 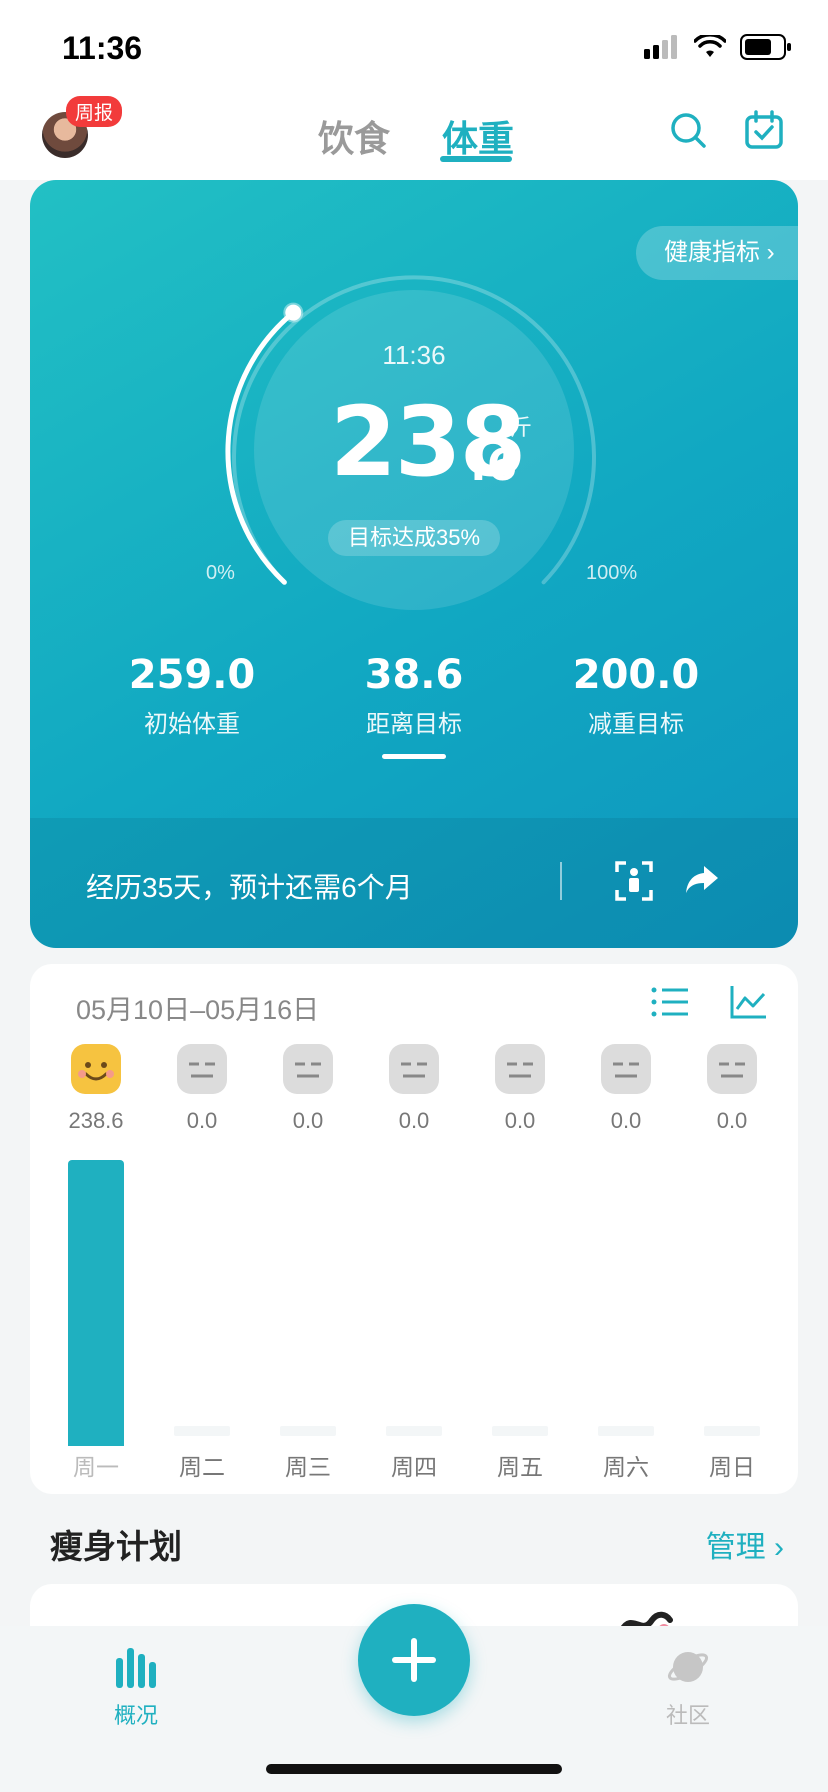 I want to click on signal-icon, so click(x=660, y=47).